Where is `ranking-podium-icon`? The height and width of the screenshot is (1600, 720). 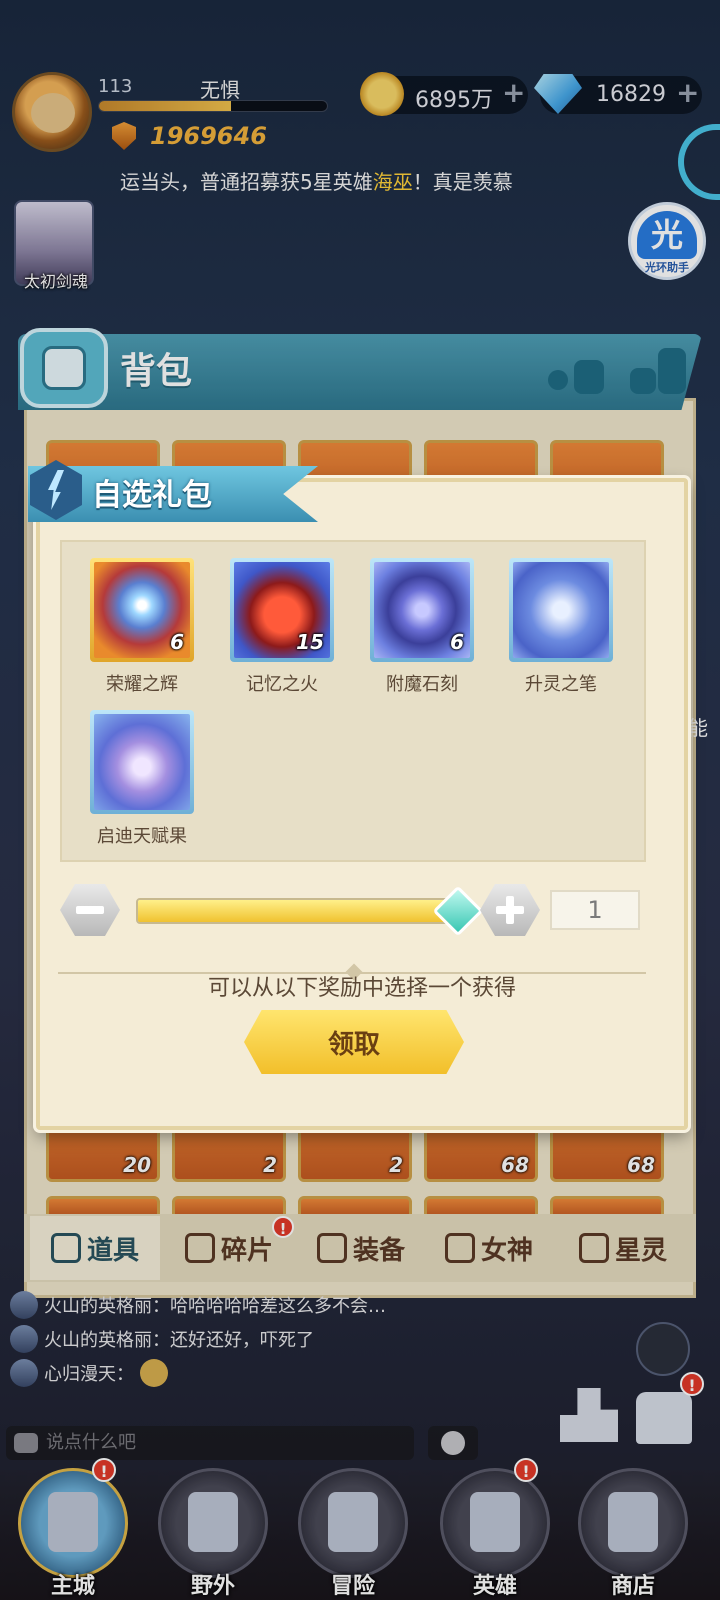 ranking-podium-icon is located at coordinates (589, 1415).